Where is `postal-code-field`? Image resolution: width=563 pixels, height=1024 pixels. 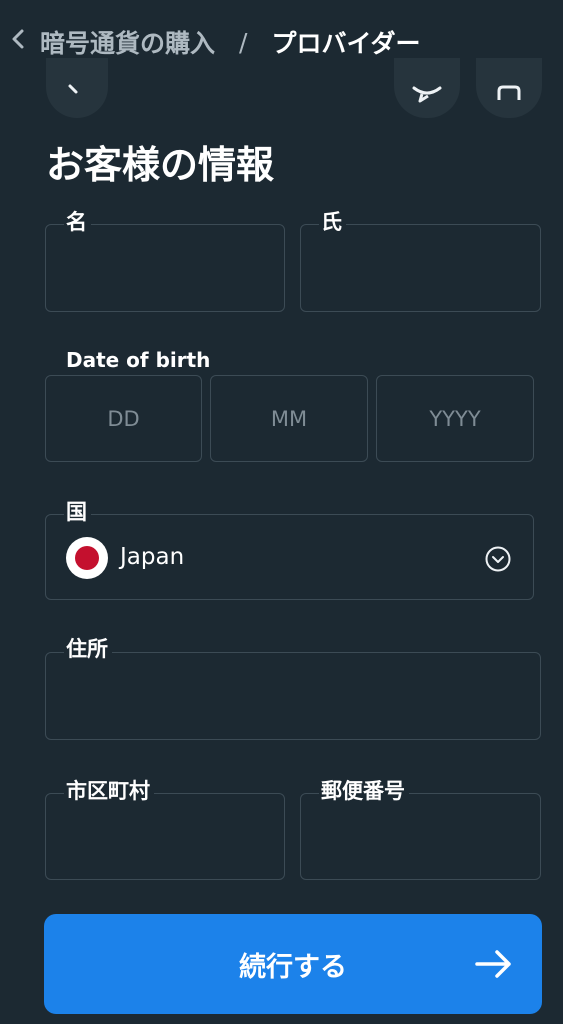
postal-code-field is located at coordinates (420, 836).